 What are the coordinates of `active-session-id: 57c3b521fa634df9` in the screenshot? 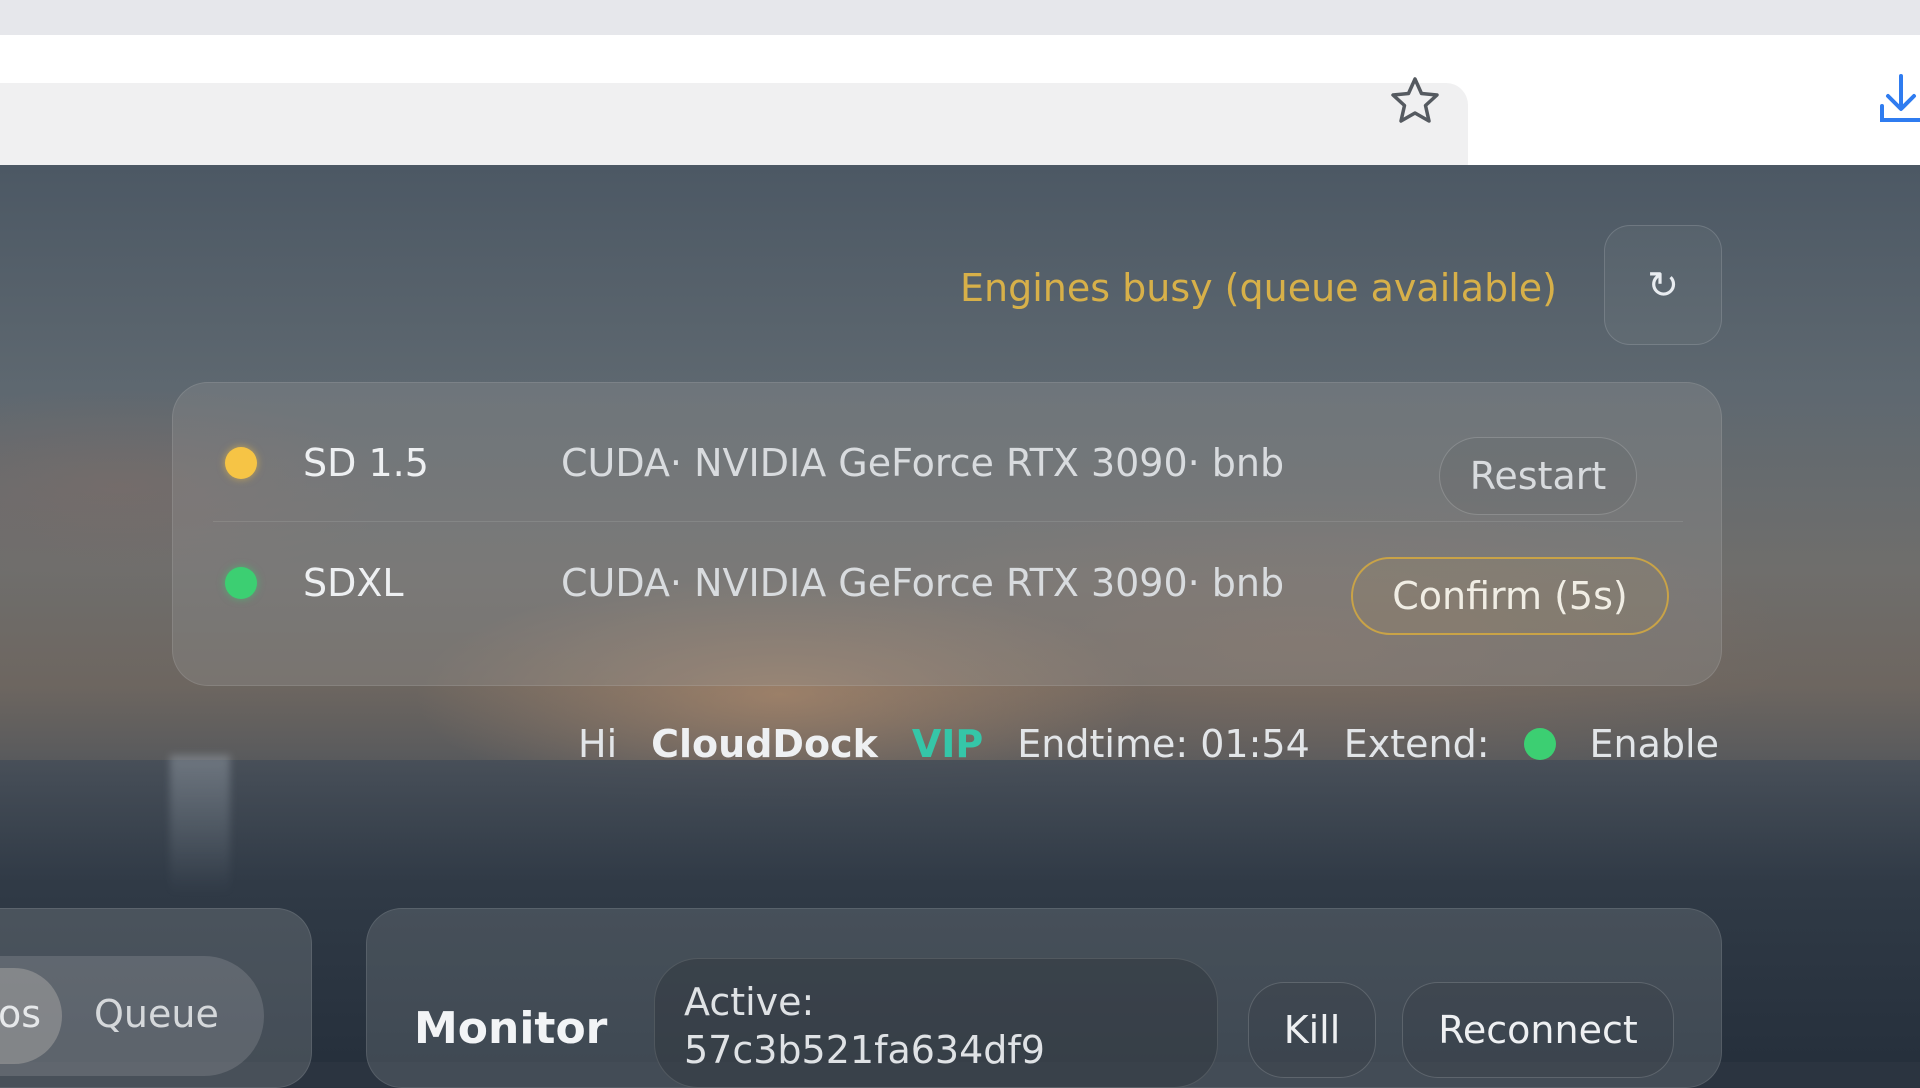 It's located at (864, 1050).